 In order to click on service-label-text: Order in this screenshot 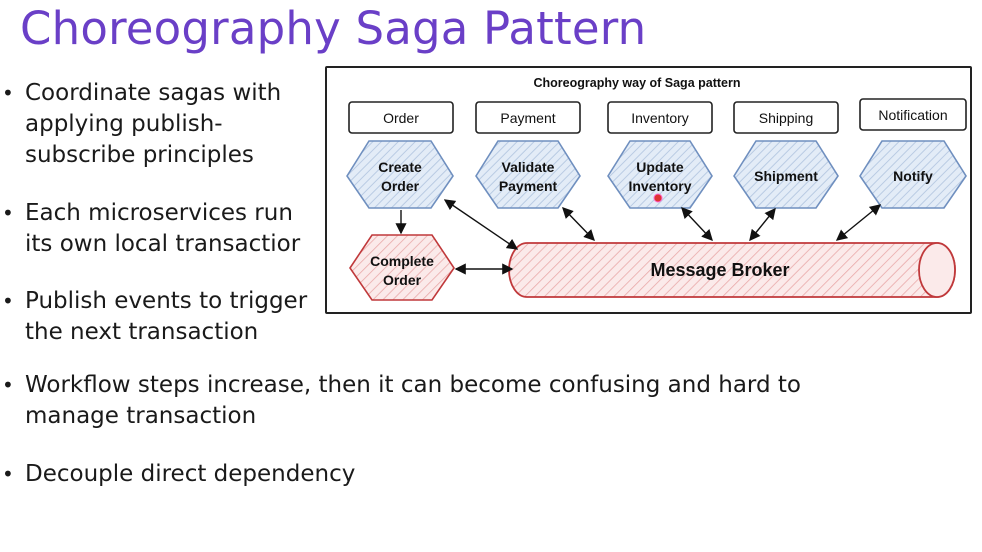, I will do `click(401, 118)`.